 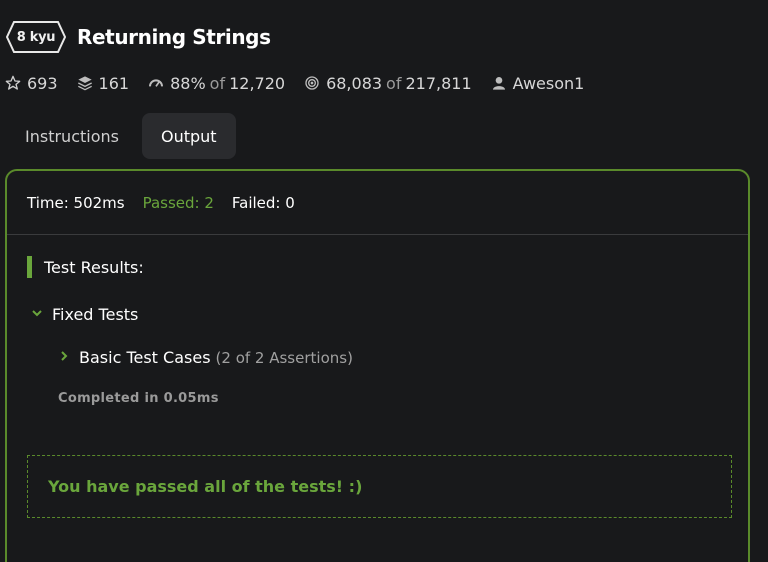 I want to click on success-message-box: You have passed all of the tests! :), so click(x=379, y=486).